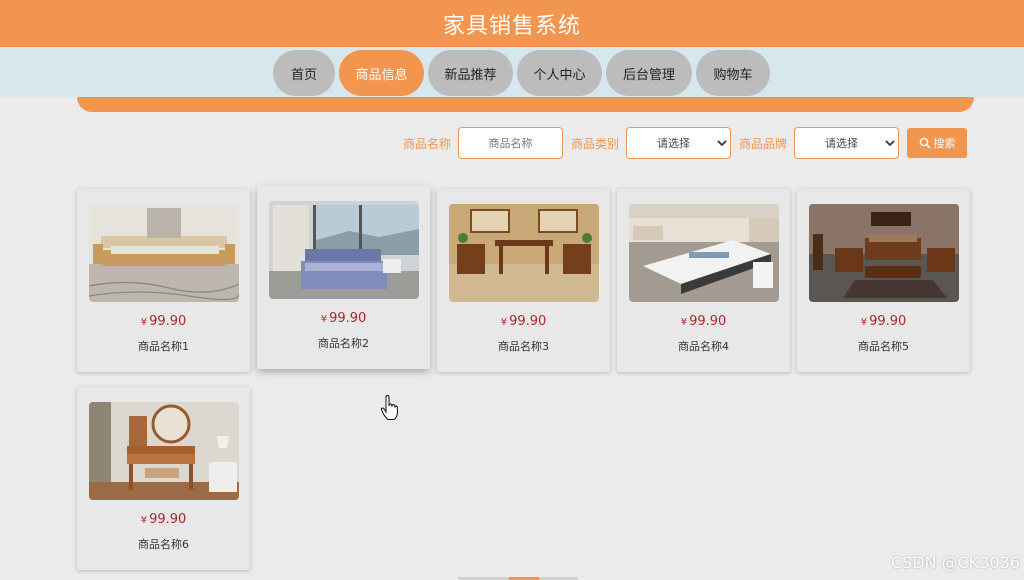 The height and width of the screenshot is (580, 1024). Describe the element at coordinates (846, 143) in the screenshot. I see `brand-select: 请选择` at that location.